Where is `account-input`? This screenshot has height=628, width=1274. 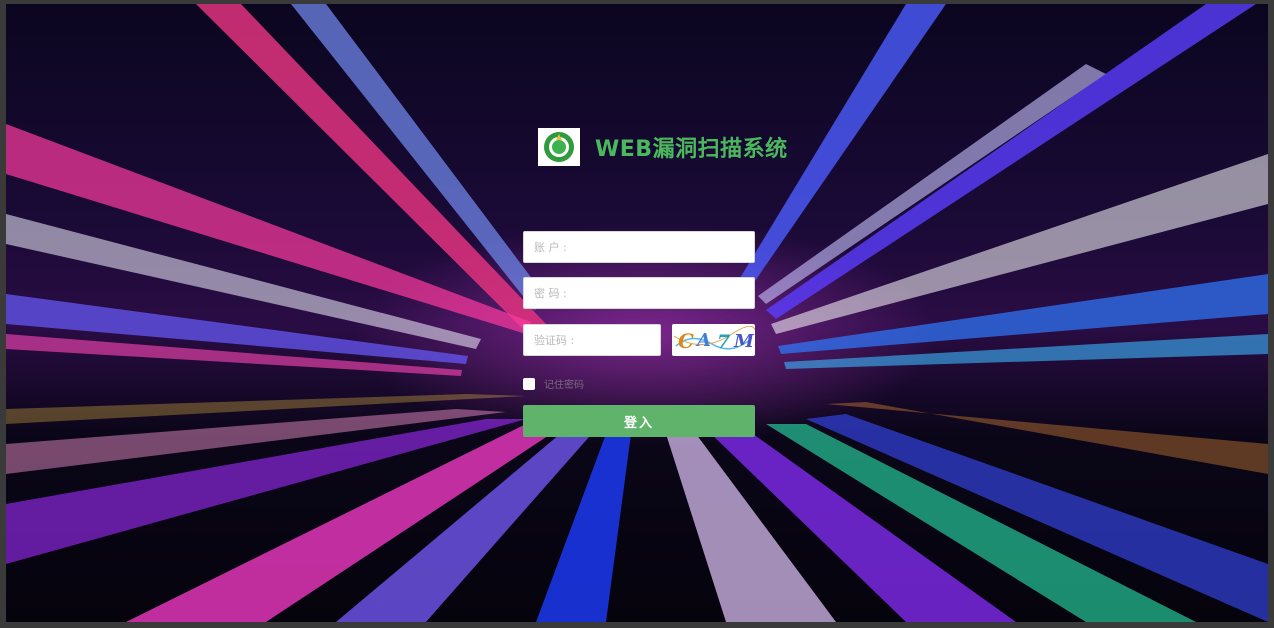 account-input is located at coordinates (639, 247).